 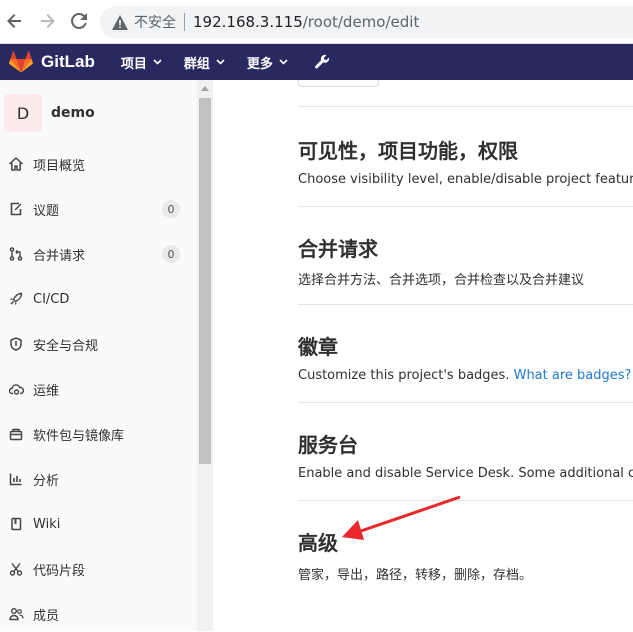 What do you see at coordinates (259, 64) in the screenshot?
I see `menu-label: 更多` at bounding box center [259, 64].